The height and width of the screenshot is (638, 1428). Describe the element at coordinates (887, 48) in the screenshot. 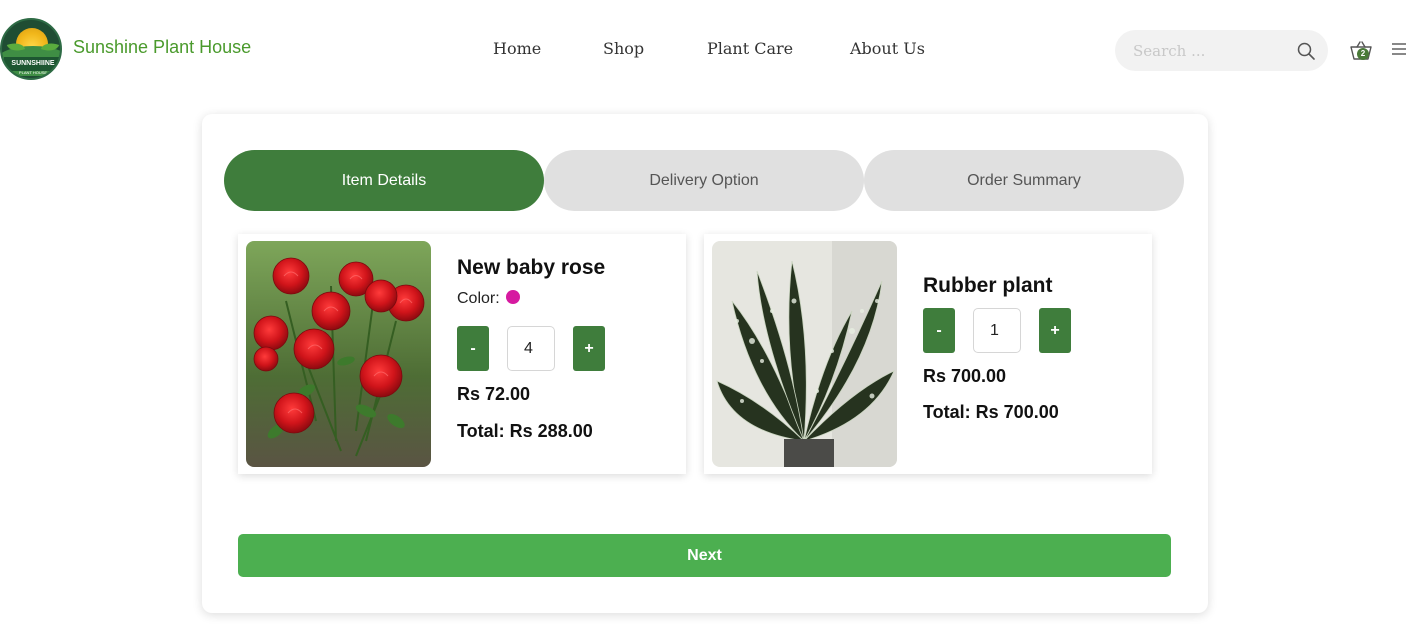

I see `nav-about-us: About Us` at that location.